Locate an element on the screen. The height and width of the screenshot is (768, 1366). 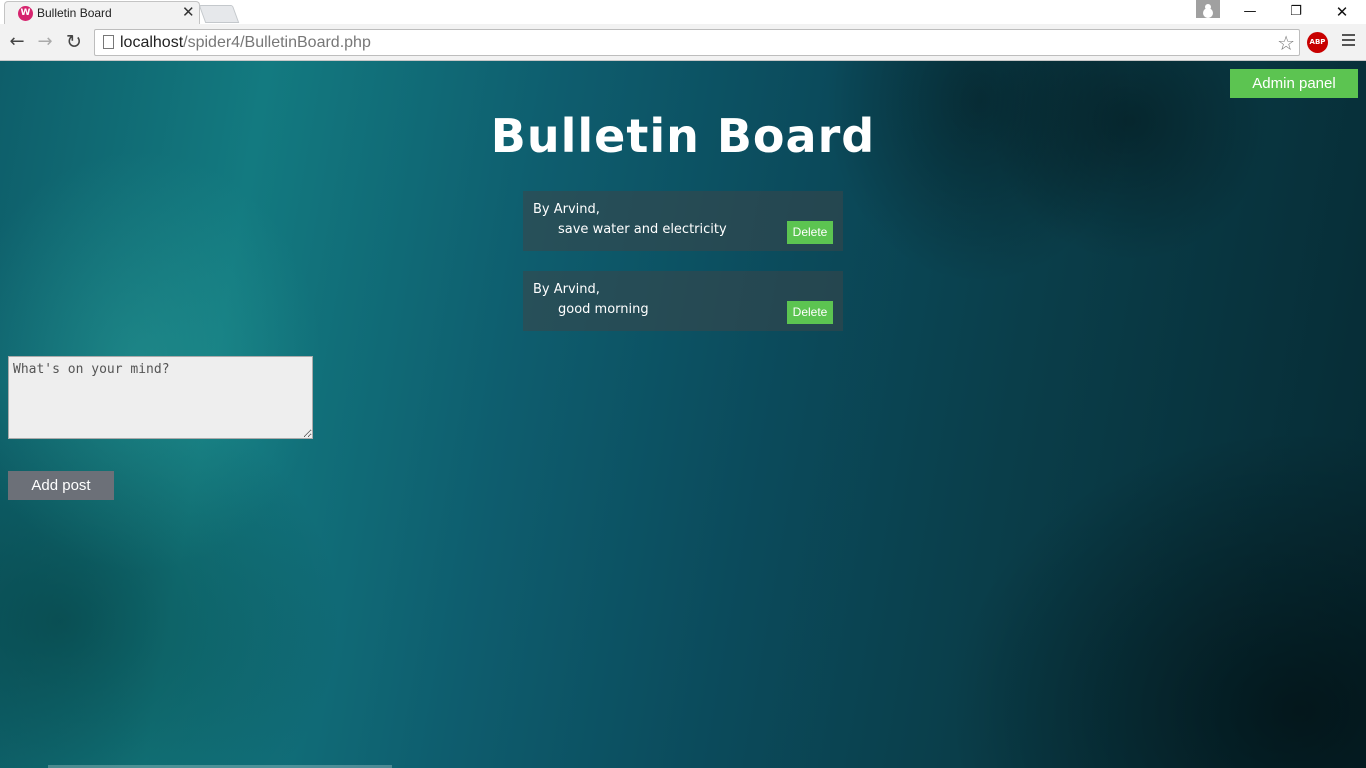
post-text: save water and electricity is located at coordinates (642, 229).